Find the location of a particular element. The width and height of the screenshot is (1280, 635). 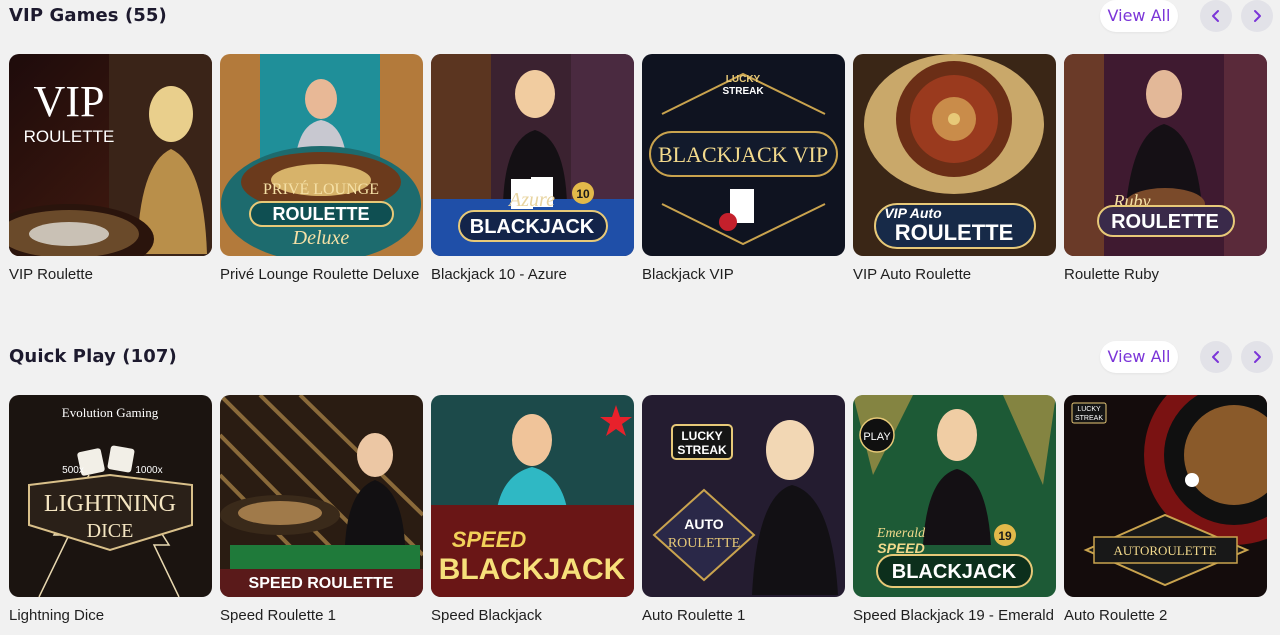

game-thumbnail: SPEED ROULETTE is located at coordinates (321, 496).